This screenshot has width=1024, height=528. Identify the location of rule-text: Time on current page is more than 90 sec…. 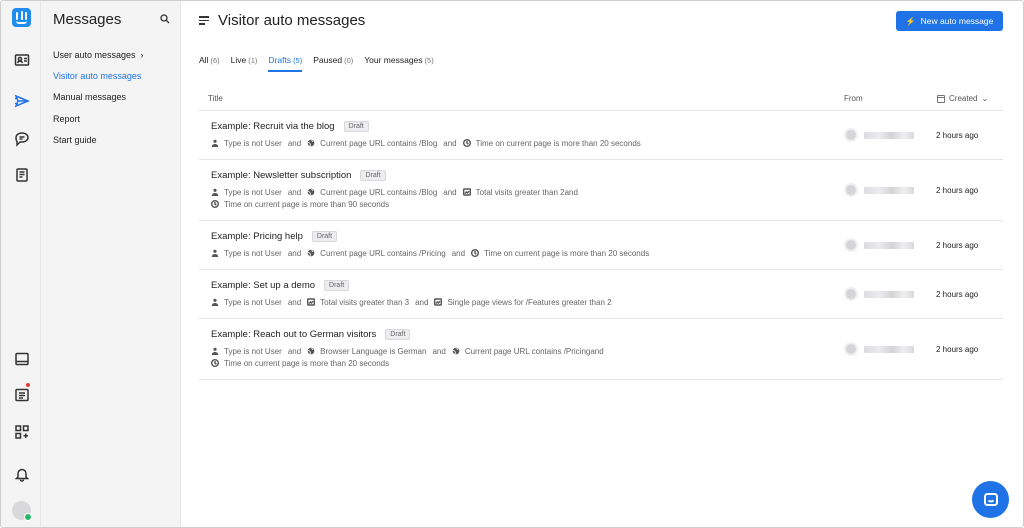
(307, 204).